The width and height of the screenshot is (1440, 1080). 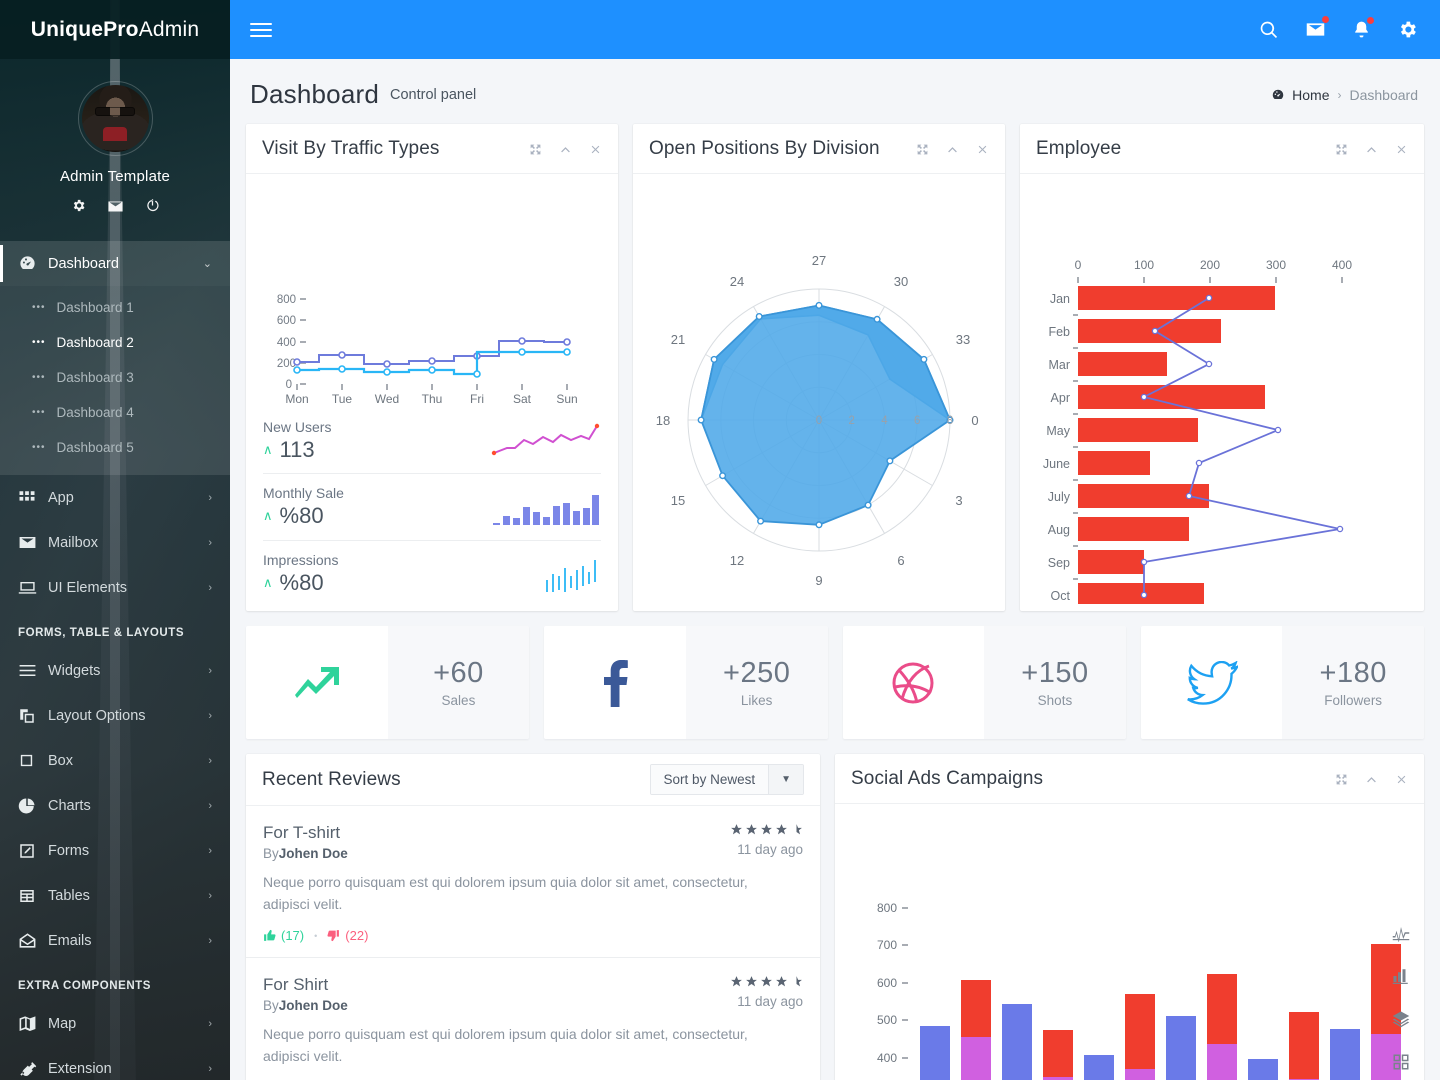 What do you see at coordinates (115, 715) in the screenshot?
I see `sidebar-item-layout-options: Layout Options ›` at bounding box center [115, 715].